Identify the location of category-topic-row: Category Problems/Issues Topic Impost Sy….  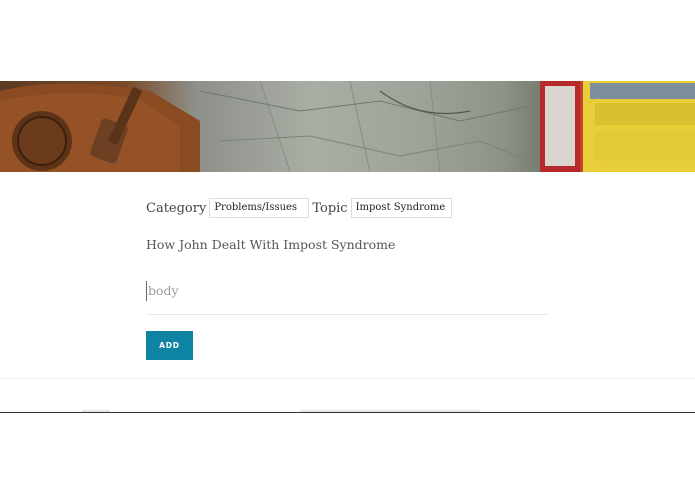
(347, 208).